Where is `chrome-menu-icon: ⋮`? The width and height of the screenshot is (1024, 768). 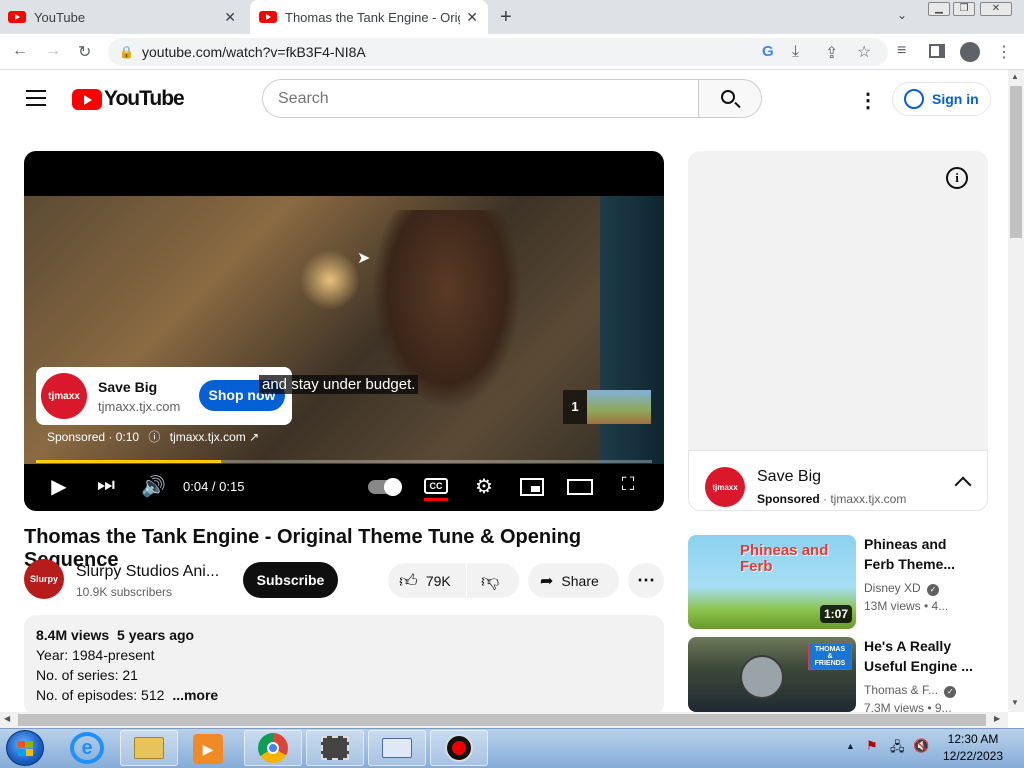 chrome-menu-icon: ⋮ is located at coordinates (1004, 52).